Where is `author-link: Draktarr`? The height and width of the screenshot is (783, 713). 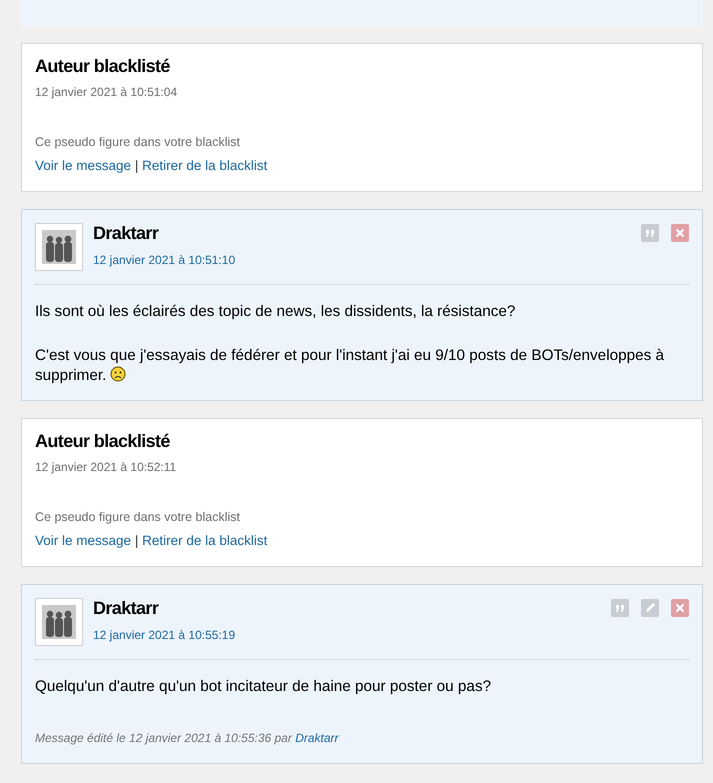 author-link: Draktarr is located at coordinates (317, 737).